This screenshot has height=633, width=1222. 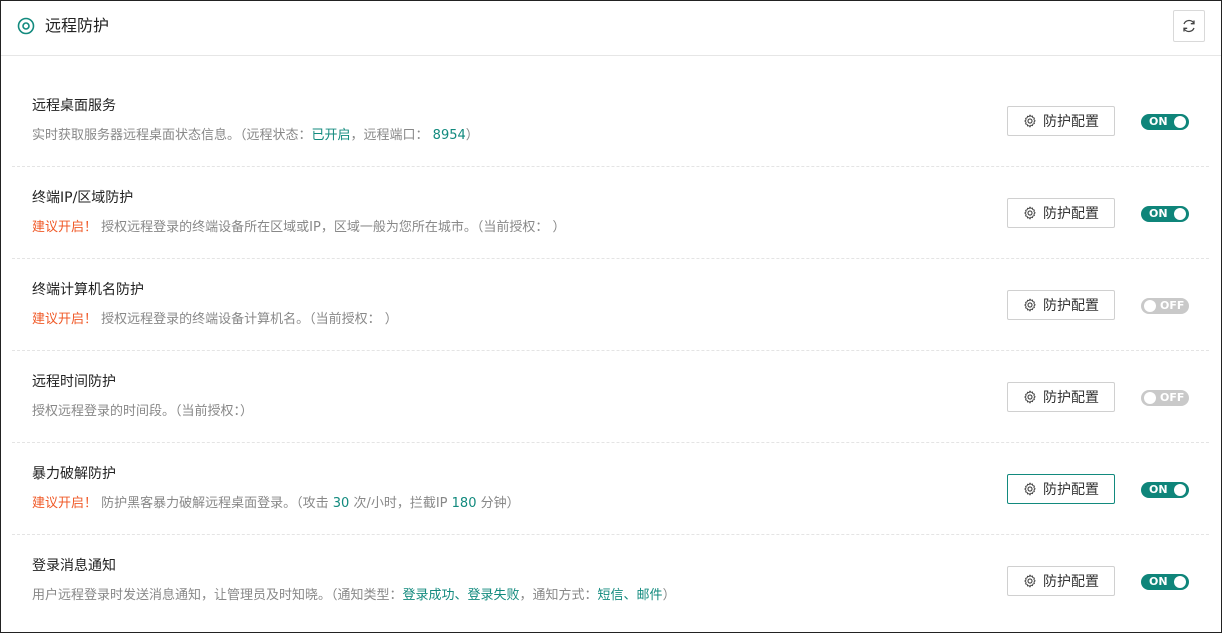 I want to click on refresh-button, so click(x=1189, y=26).